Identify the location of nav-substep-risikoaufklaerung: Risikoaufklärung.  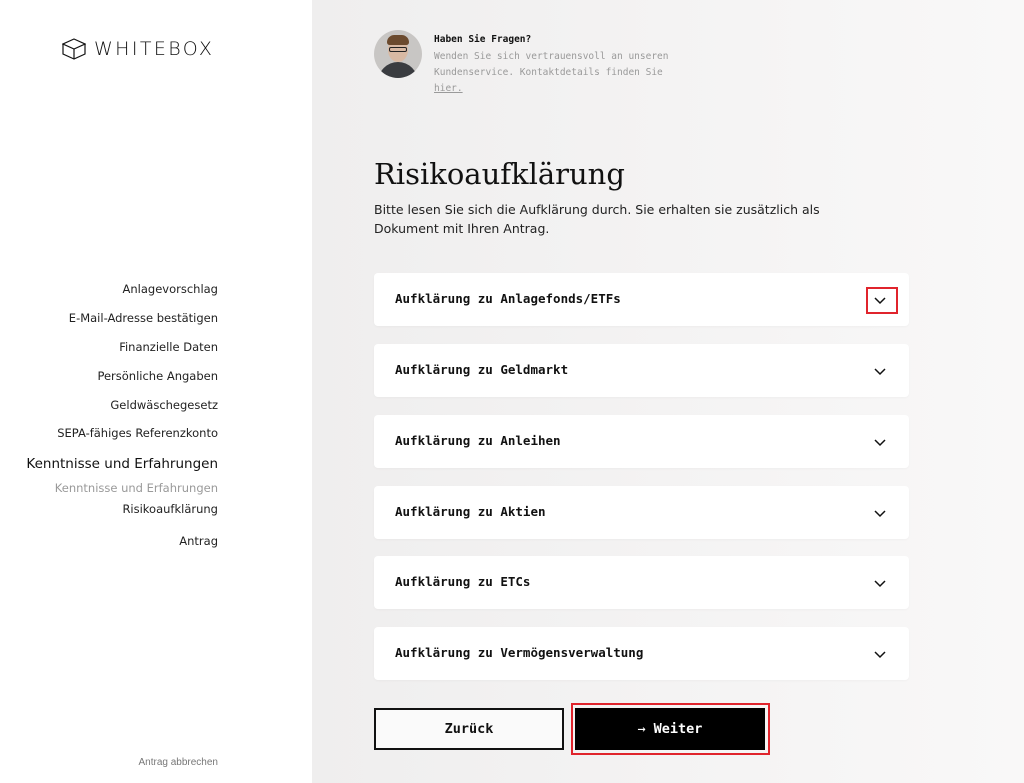
(170, 509).